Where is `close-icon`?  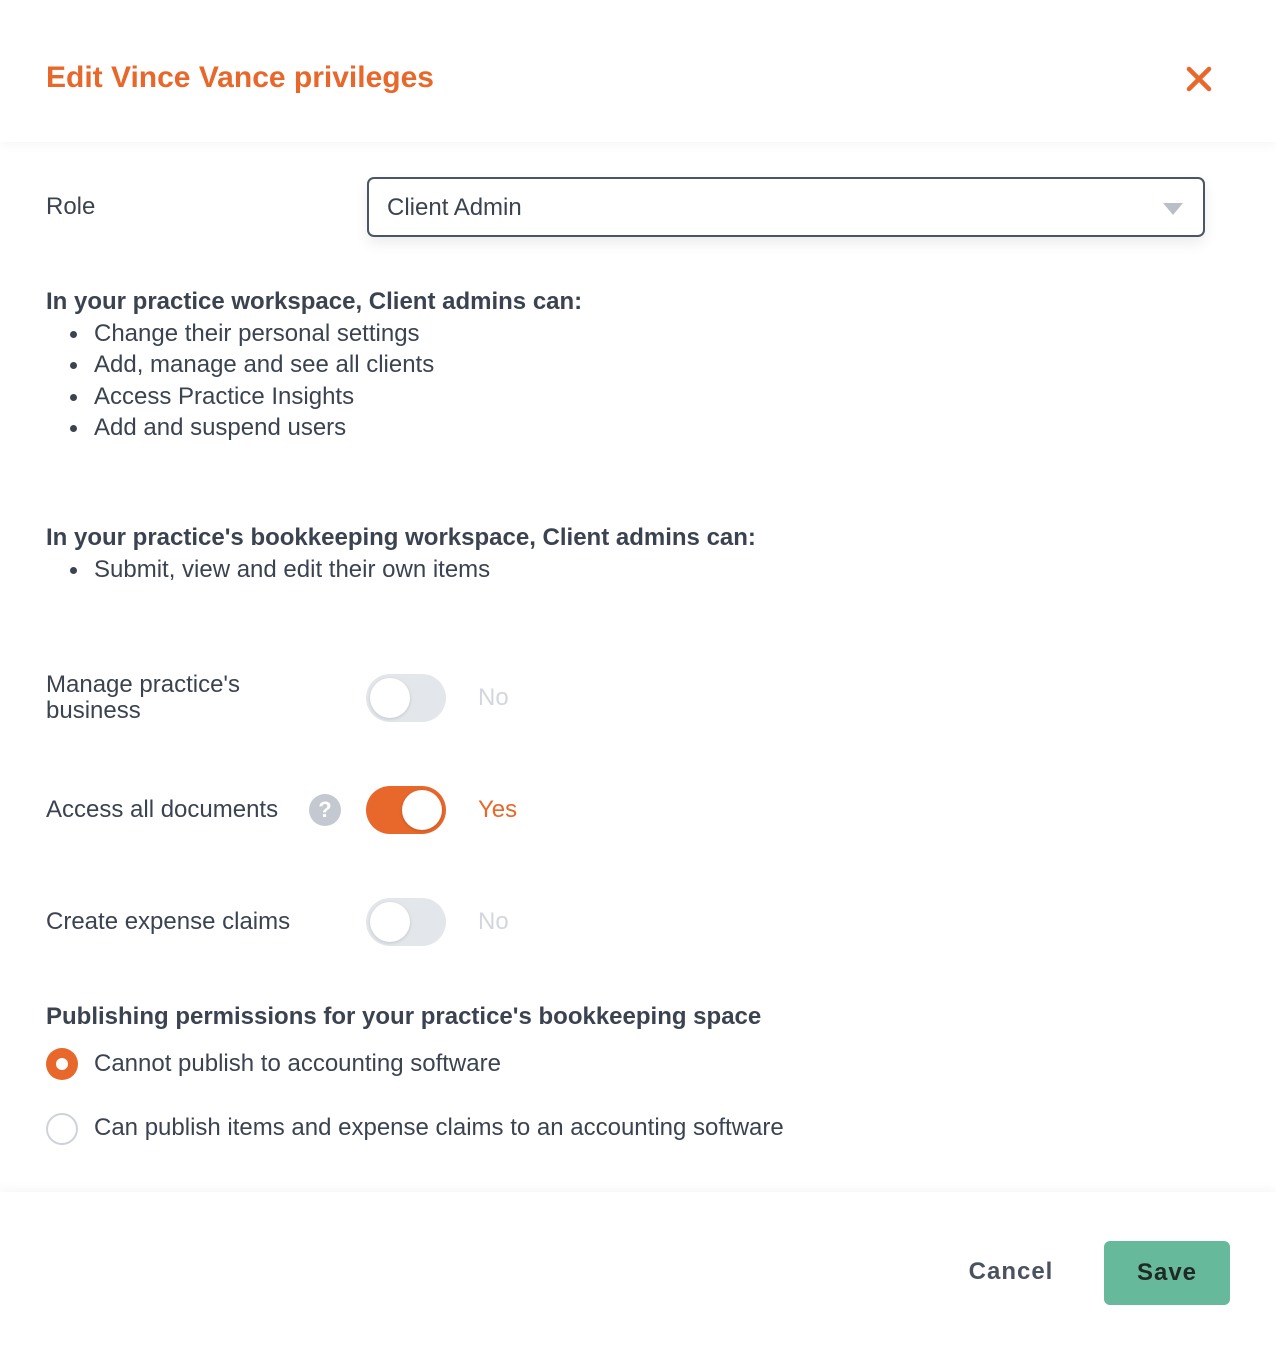 close-icon is located at coordinates (1199, 79).